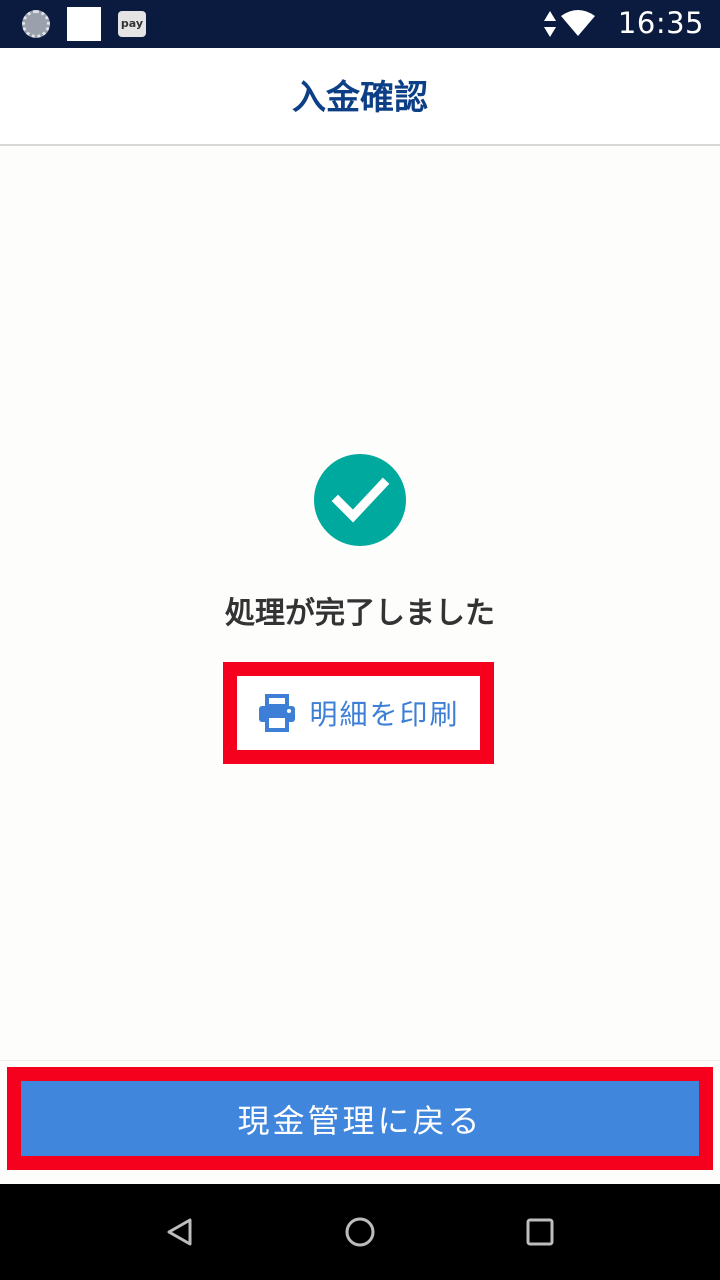 This screenshot has width=720, height=1280. I want to click on print-button-highlight: 明細を印刷, so click(358, 713).